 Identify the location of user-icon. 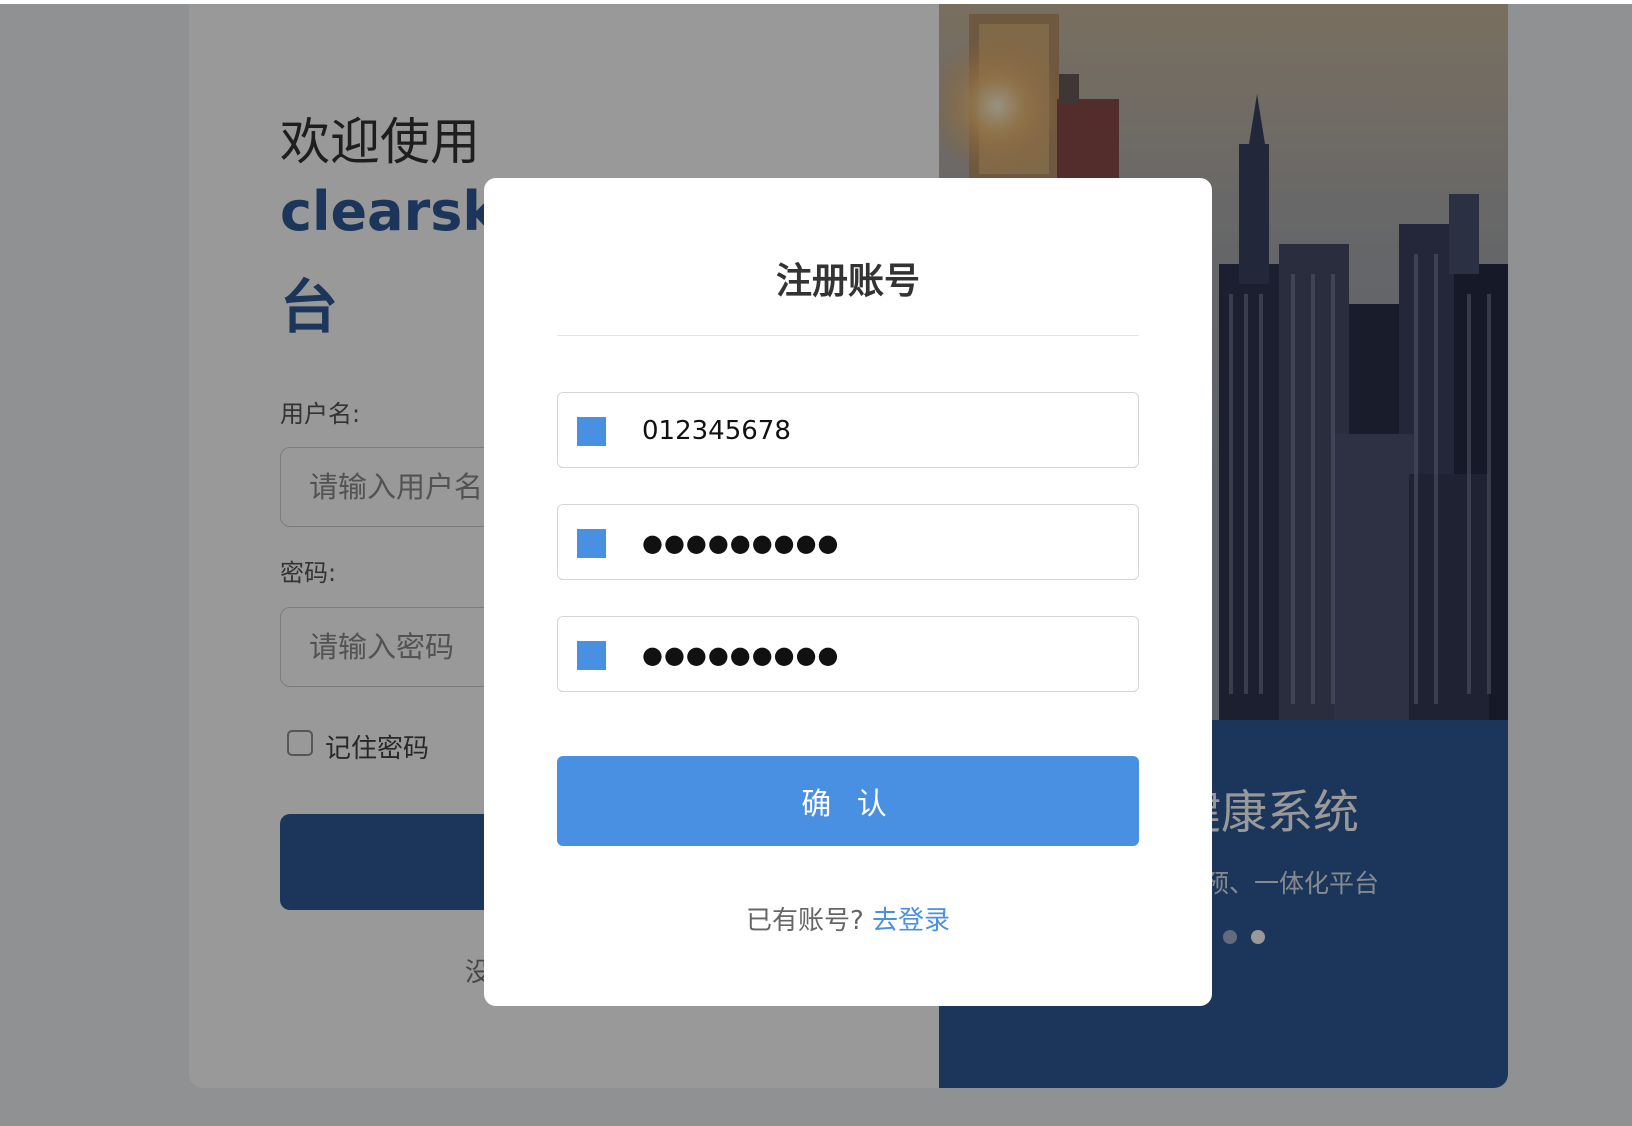
(591, 431).